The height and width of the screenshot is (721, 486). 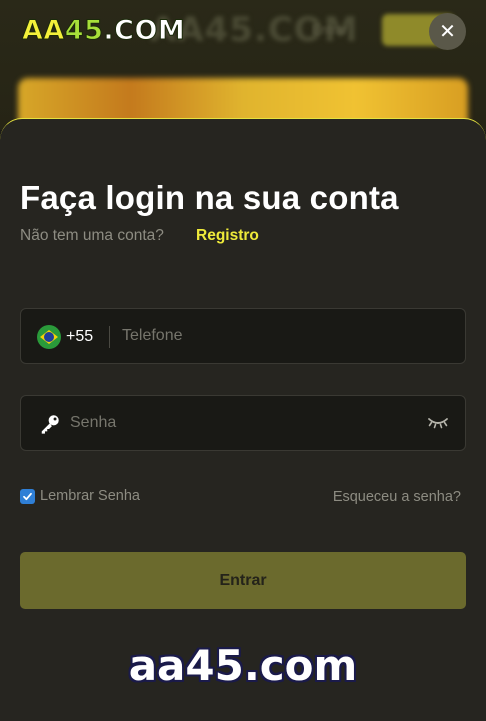 I want to click on watermark: aa45.com, so click(x=243, y=665).